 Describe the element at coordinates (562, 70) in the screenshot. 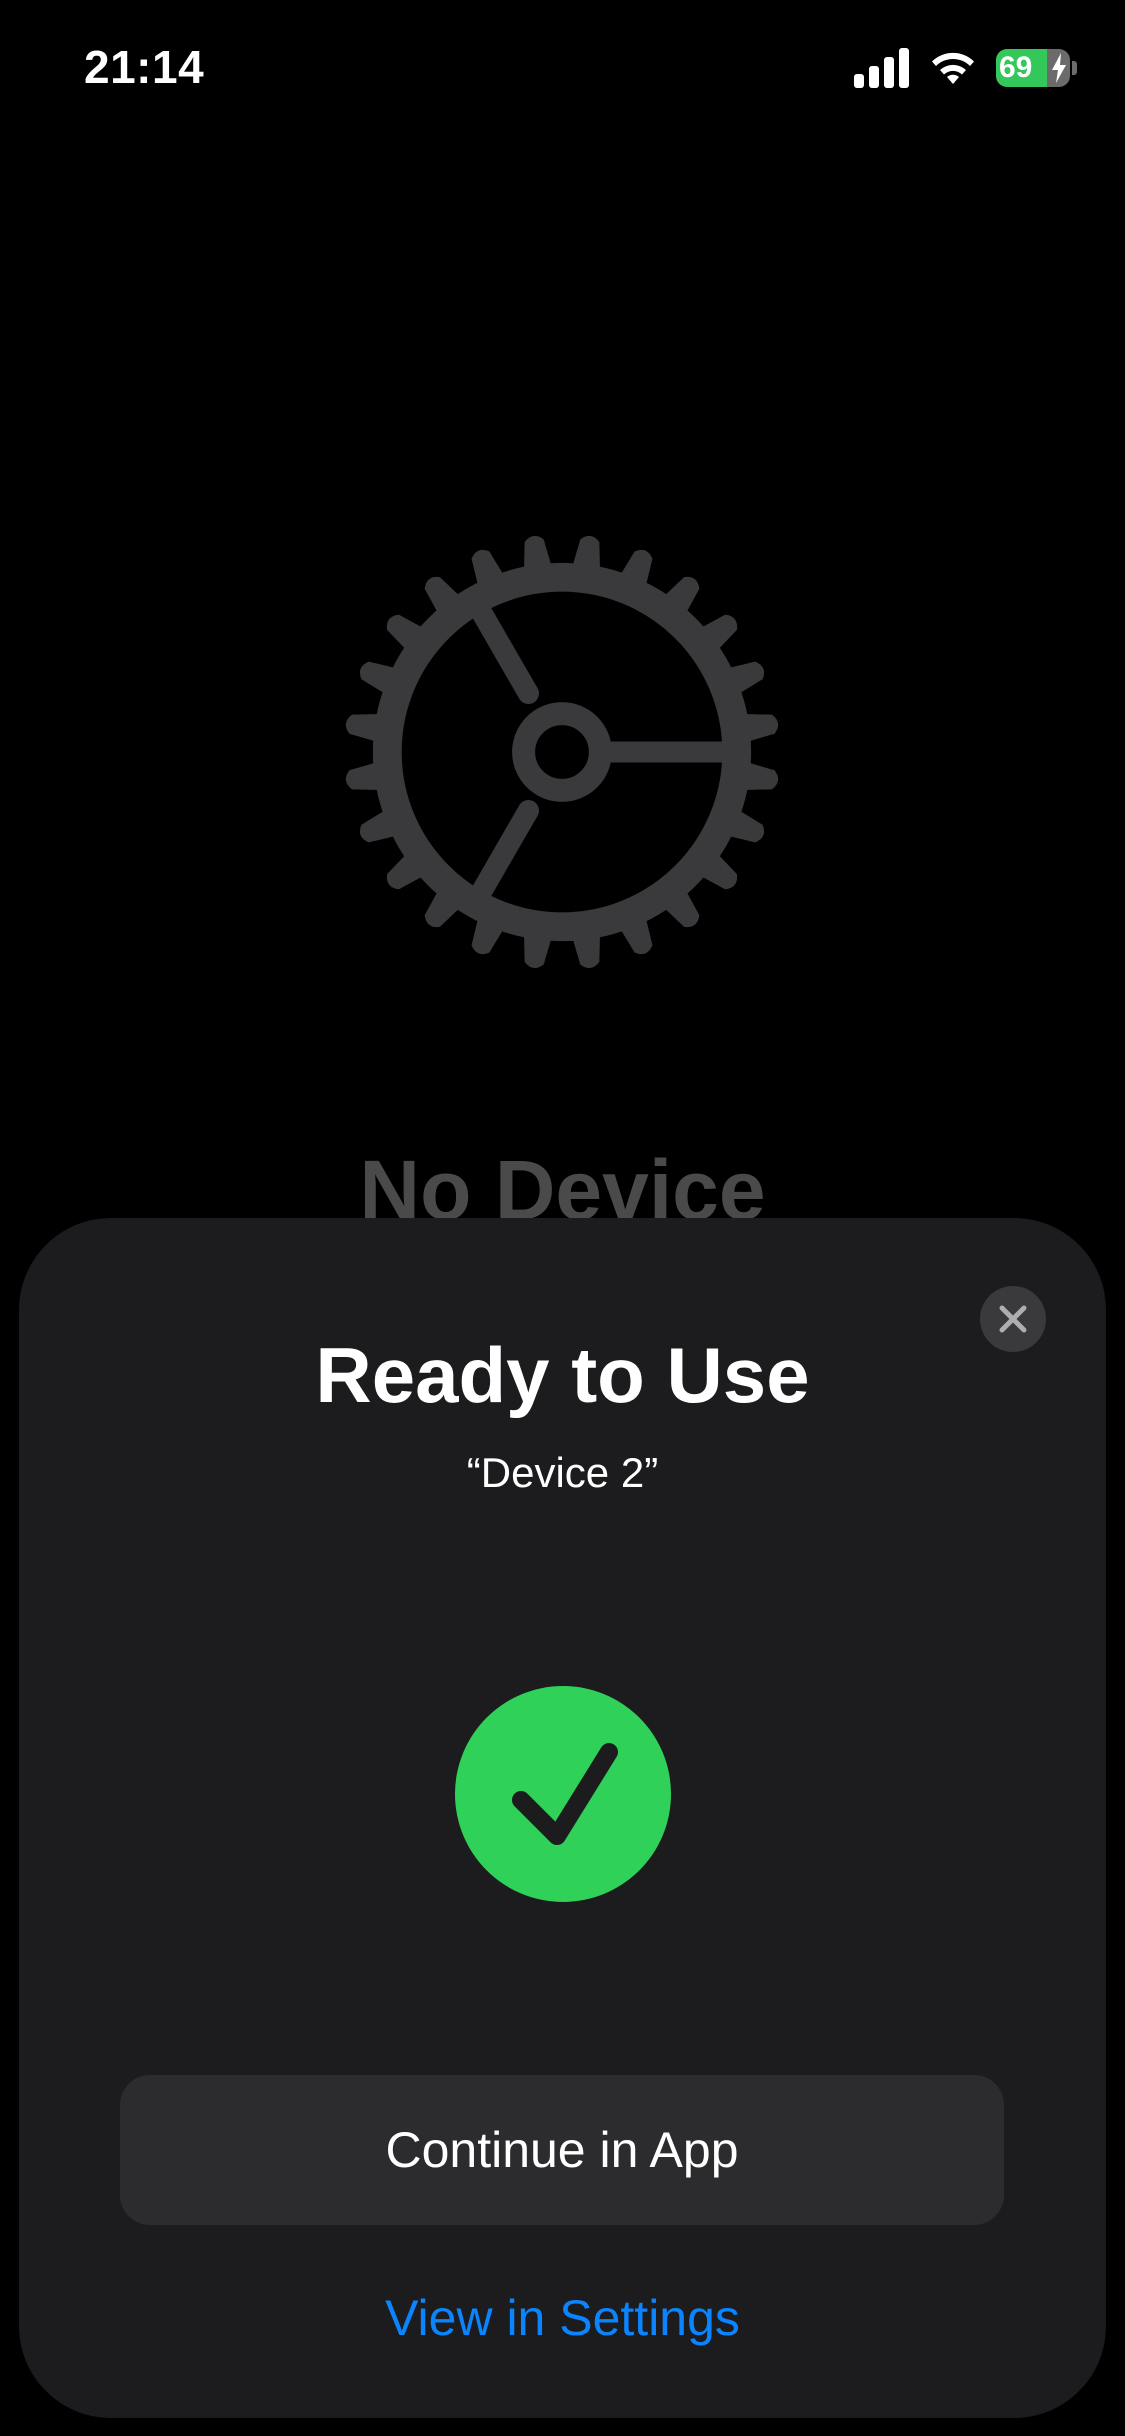

I see `status-bar: 21:14 69` at that location.